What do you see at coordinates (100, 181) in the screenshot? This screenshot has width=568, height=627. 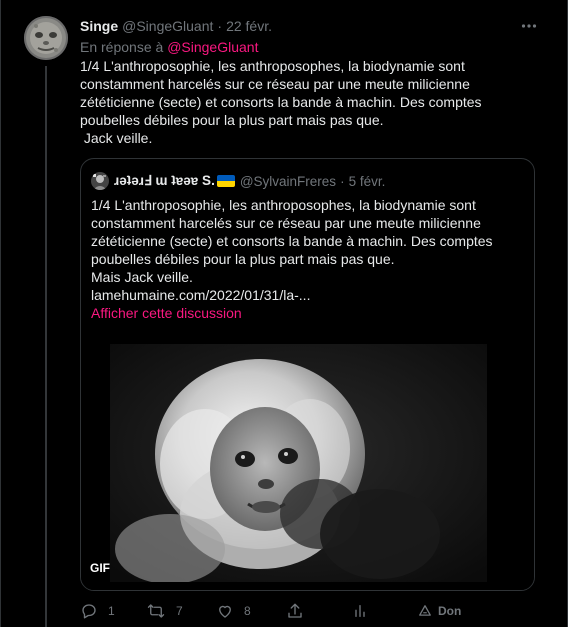 I see `quoted-author-avatar` at bounding box center [100, 181].